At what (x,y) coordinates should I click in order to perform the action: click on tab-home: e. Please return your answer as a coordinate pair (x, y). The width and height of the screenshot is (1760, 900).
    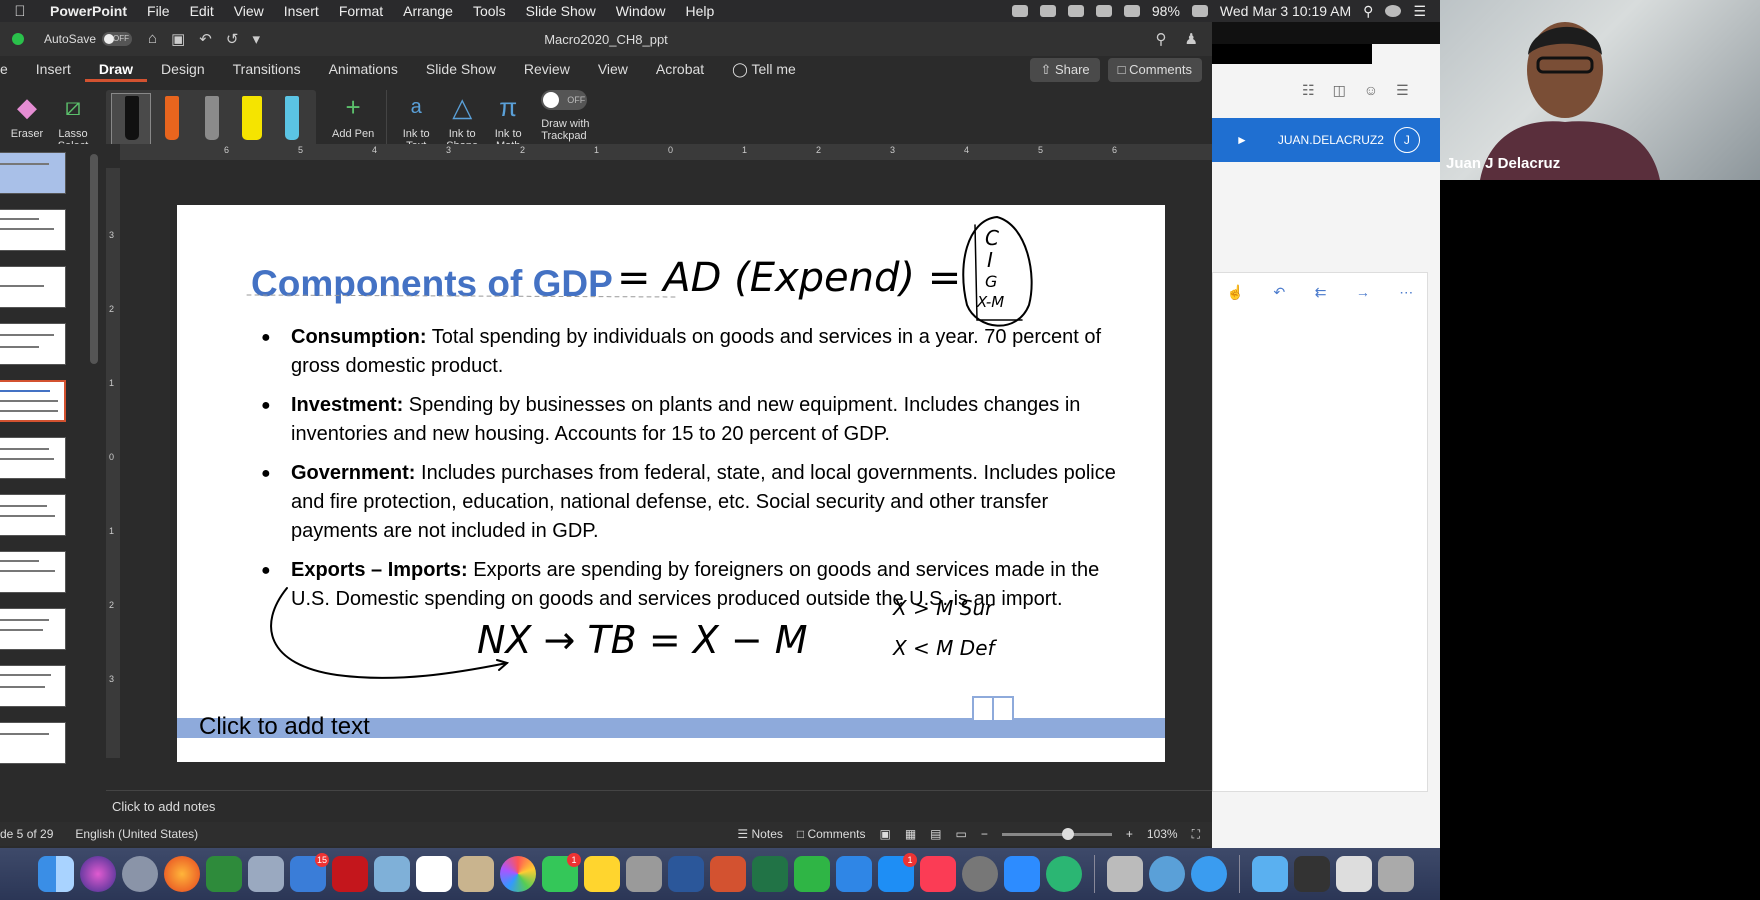
    Looking at the image, I should click on (11, 69).